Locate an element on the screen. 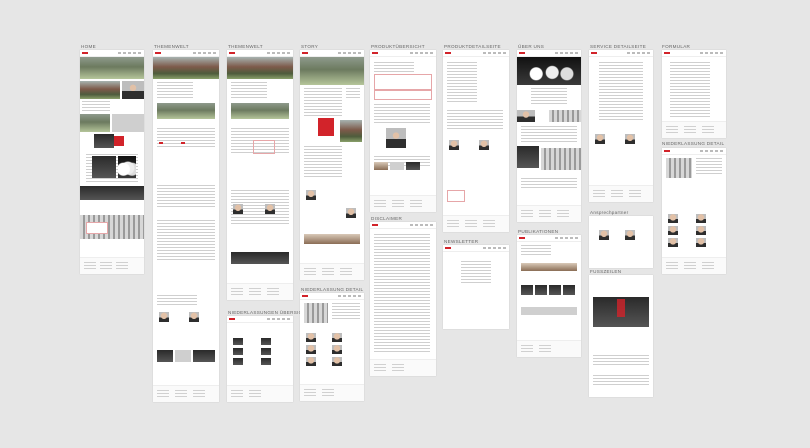  section-image is located at coordinates (260, 111).